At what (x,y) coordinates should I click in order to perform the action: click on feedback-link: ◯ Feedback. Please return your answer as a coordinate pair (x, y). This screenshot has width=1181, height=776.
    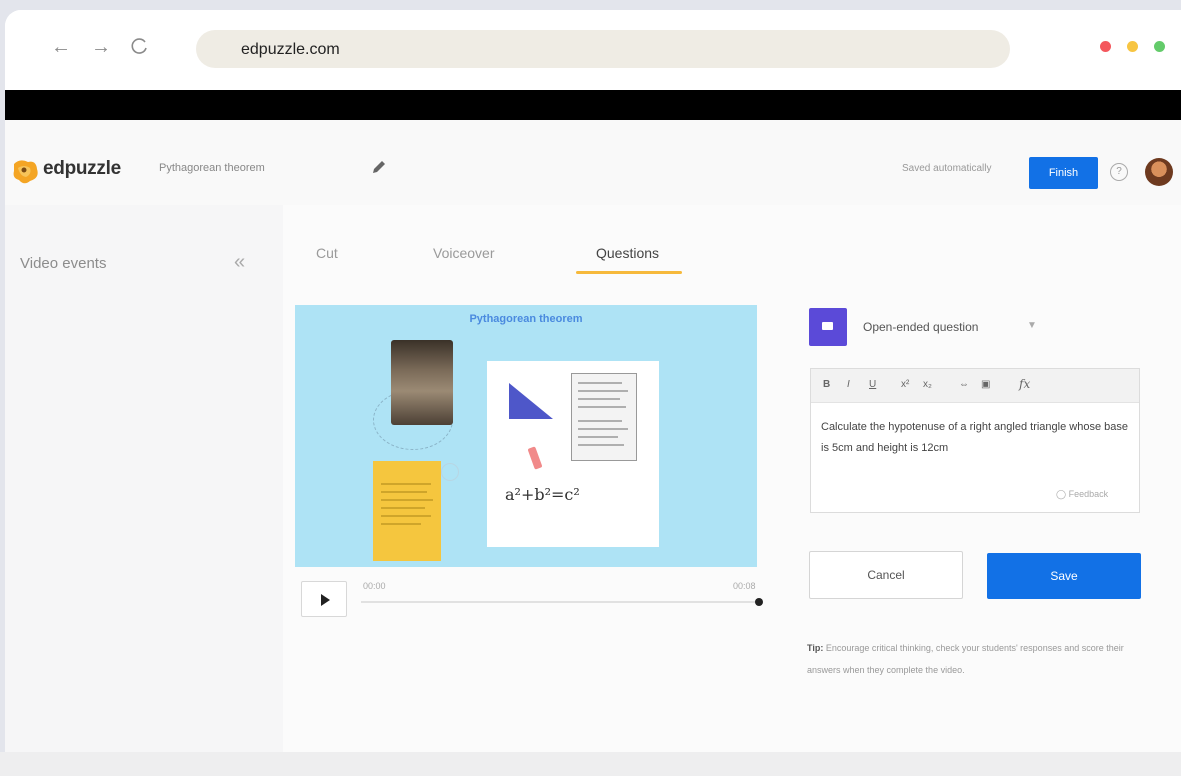
    Looking at the image, I should click on (1082, 494).